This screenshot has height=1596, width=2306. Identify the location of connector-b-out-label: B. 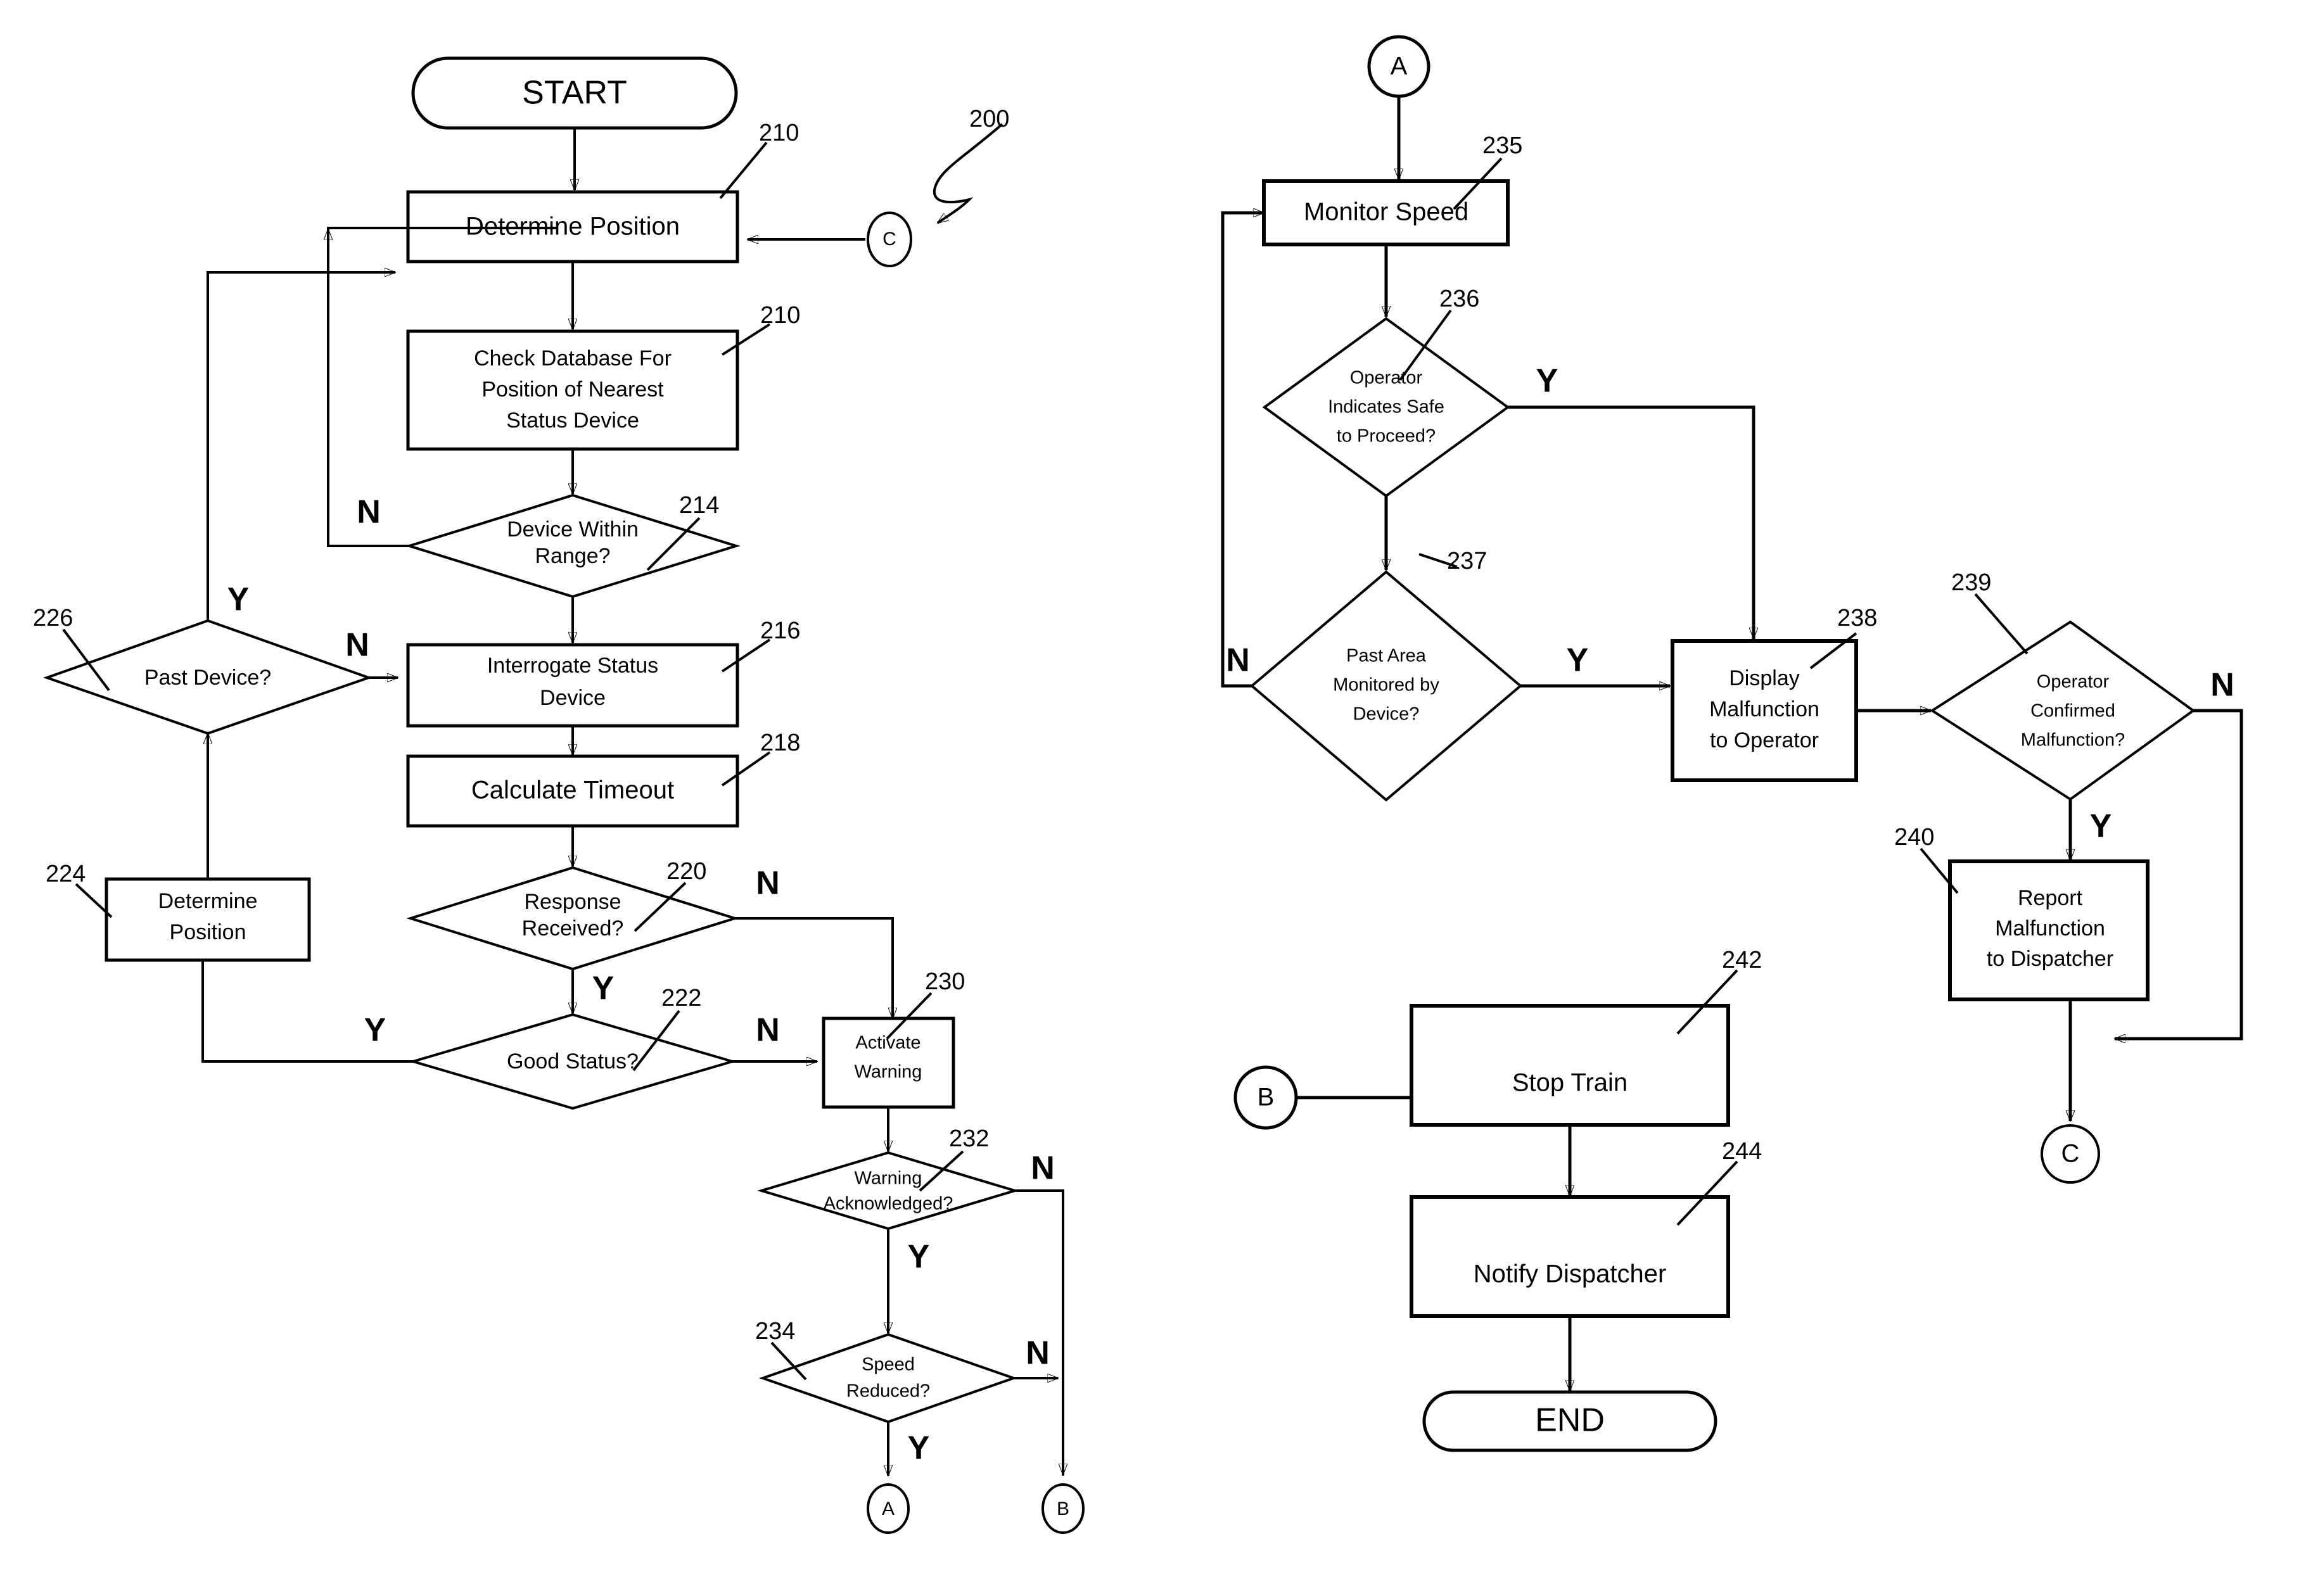
(1063, 1508).